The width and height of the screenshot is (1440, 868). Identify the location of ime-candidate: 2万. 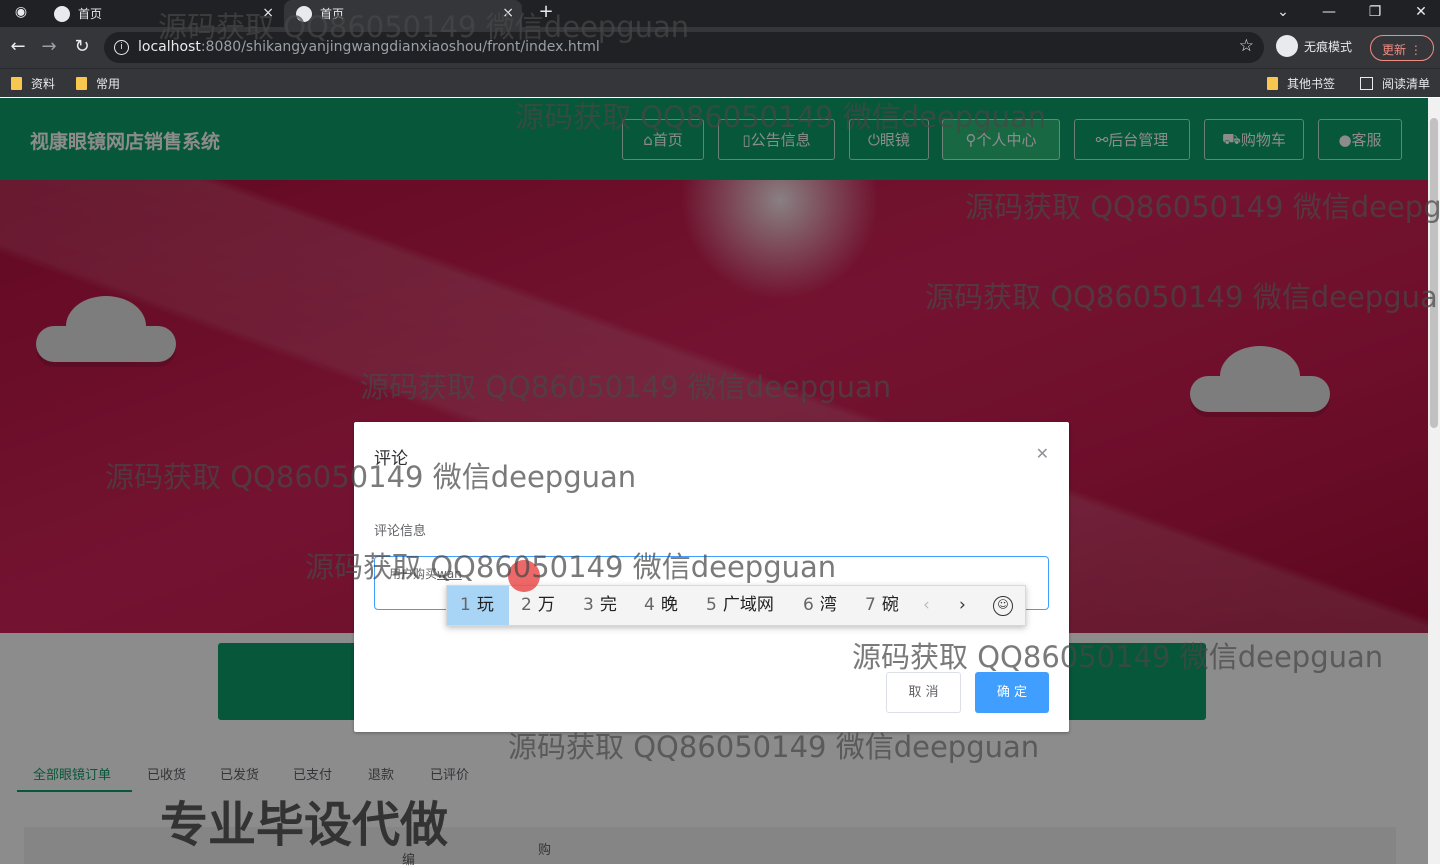
(538, 605).